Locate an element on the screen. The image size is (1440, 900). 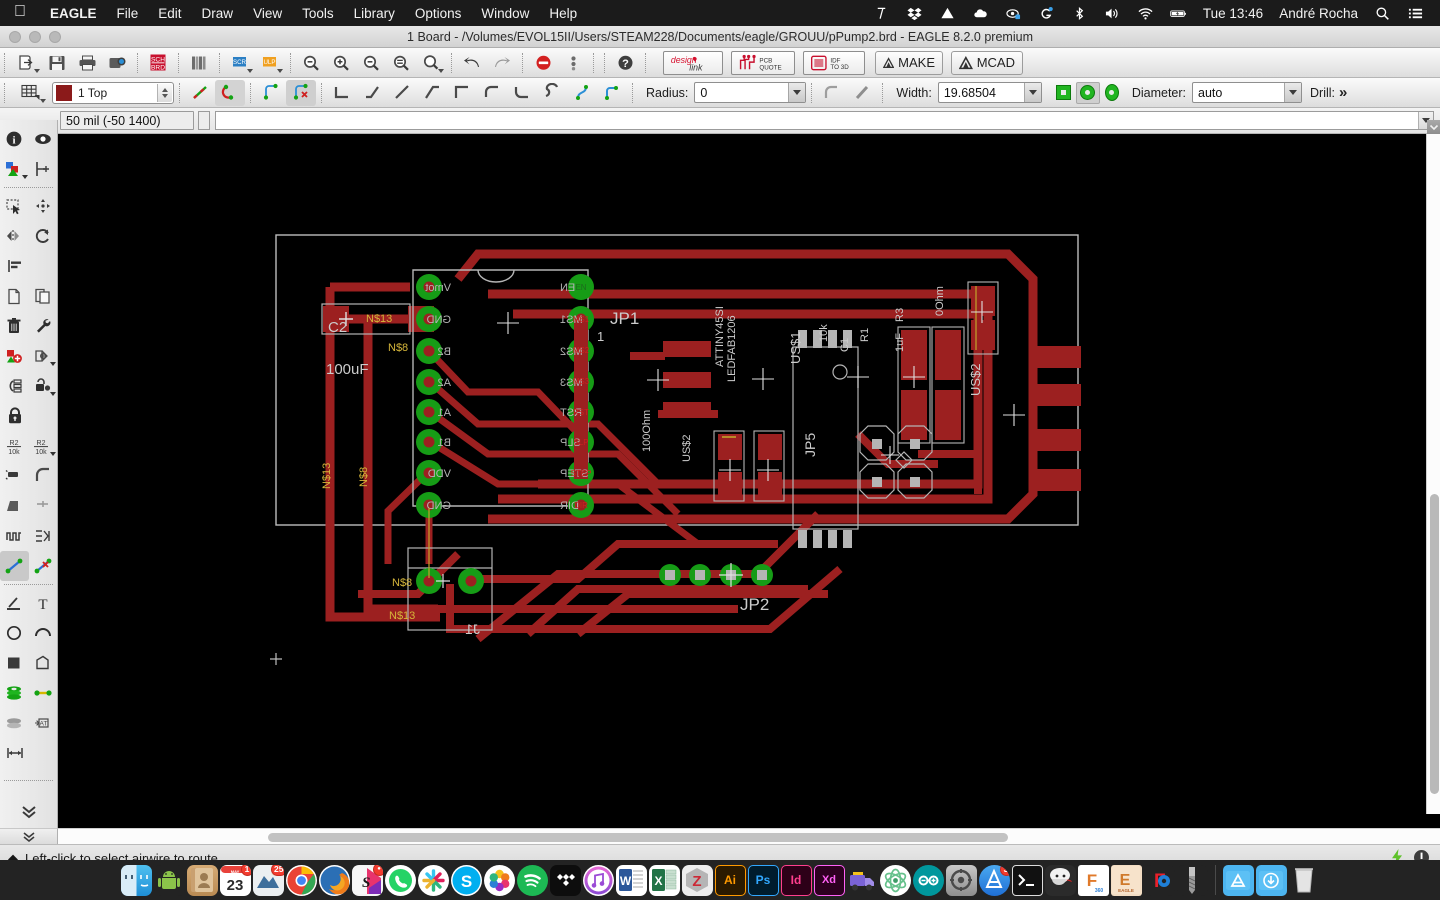
stop-button is located at coordinates (543, 63).